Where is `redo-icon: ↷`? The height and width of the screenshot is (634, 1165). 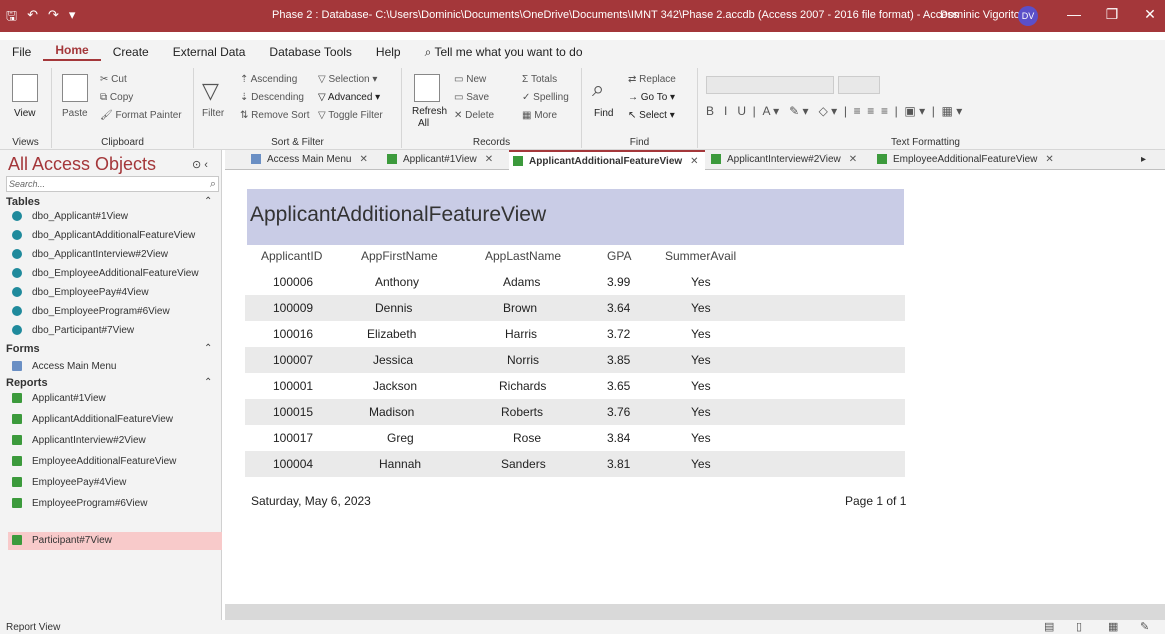 redo-icon: ↷ is located at coordinates (53, 18).